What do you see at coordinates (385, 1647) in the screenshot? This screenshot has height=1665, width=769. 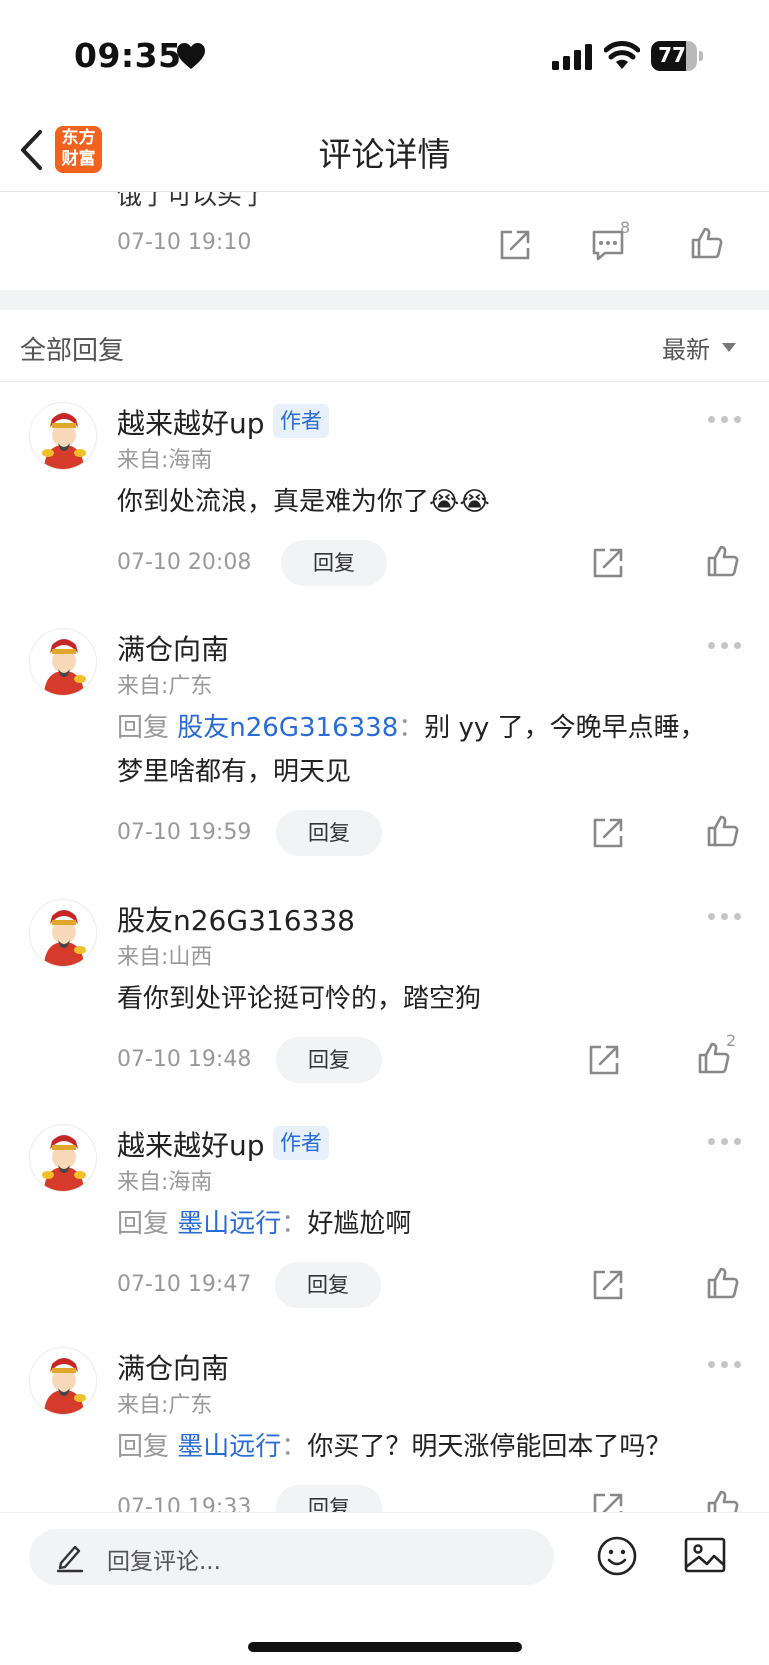 I see `home-indicator` at bounding box center [385, 1647].